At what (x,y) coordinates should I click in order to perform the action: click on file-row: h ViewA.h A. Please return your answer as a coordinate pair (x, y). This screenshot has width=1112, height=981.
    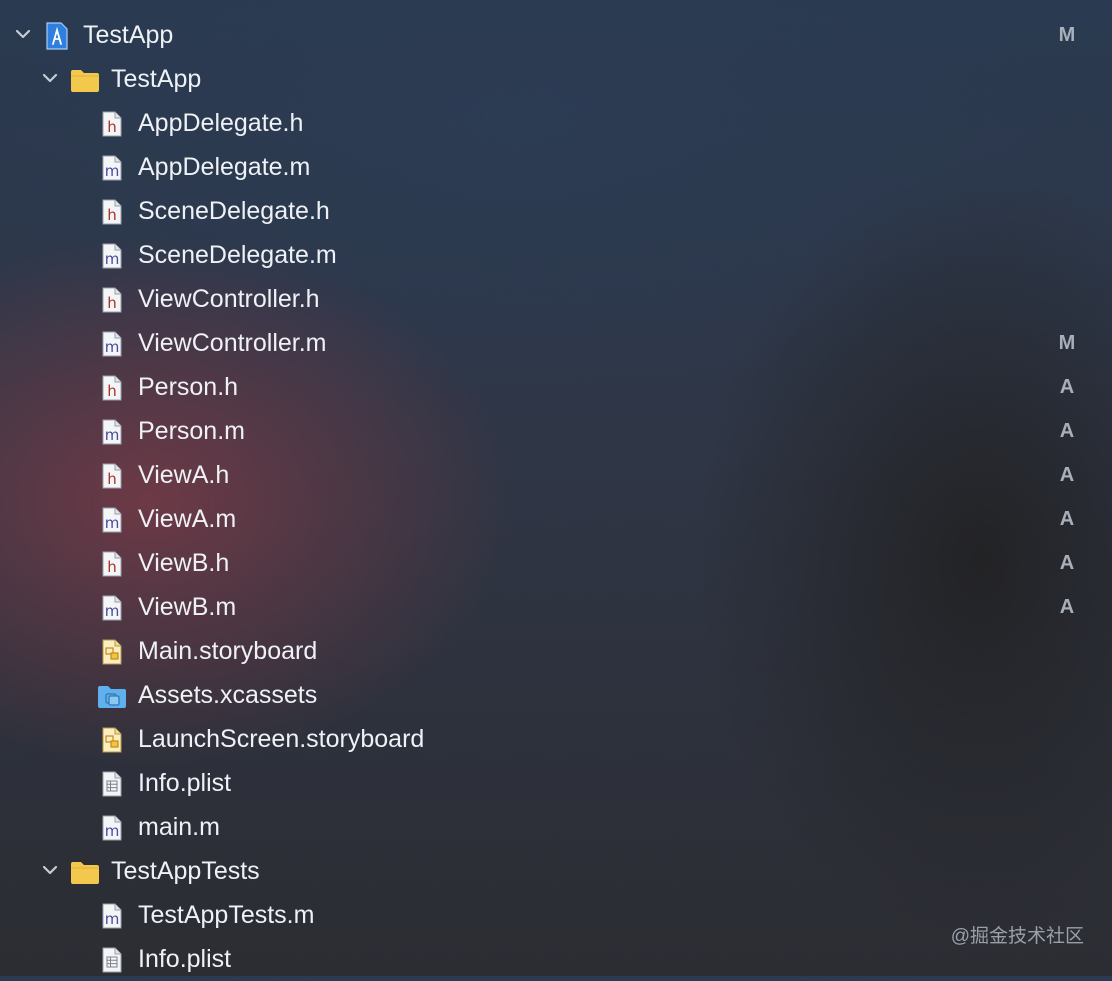
    Looking at the image, I should click on (556, 475).